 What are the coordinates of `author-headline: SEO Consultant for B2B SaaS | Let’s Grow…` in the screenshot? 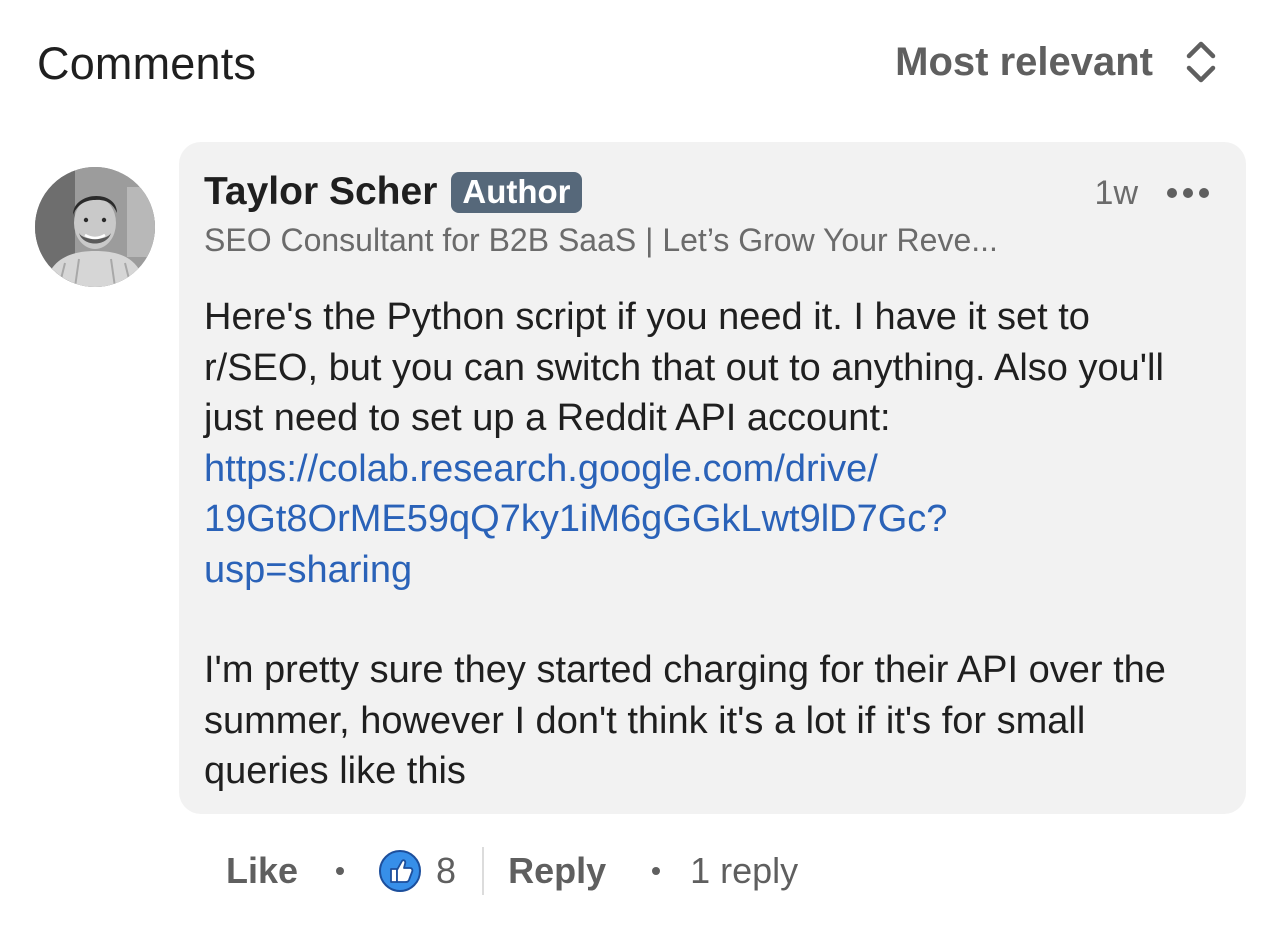 It's located at (601, 240).